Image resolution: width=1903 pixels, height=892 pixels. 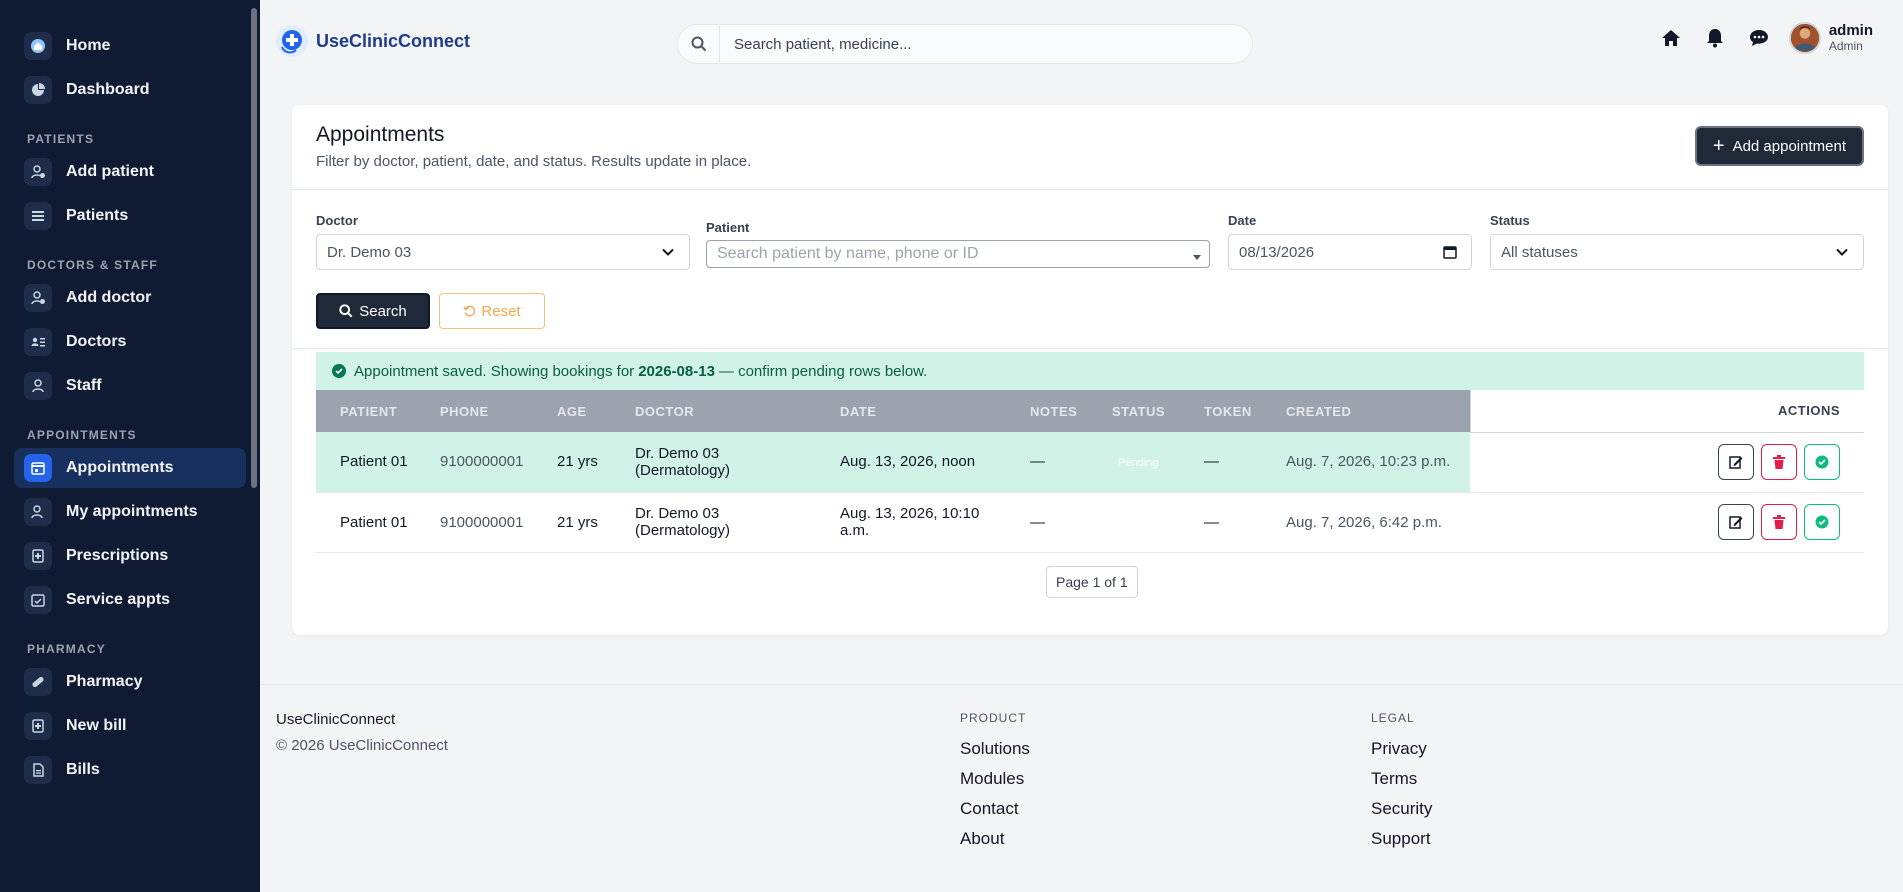 What do you see at coordinates (1671, 38) in the screenshot?
I see `home-icon` at bounding box center [1671, 38].